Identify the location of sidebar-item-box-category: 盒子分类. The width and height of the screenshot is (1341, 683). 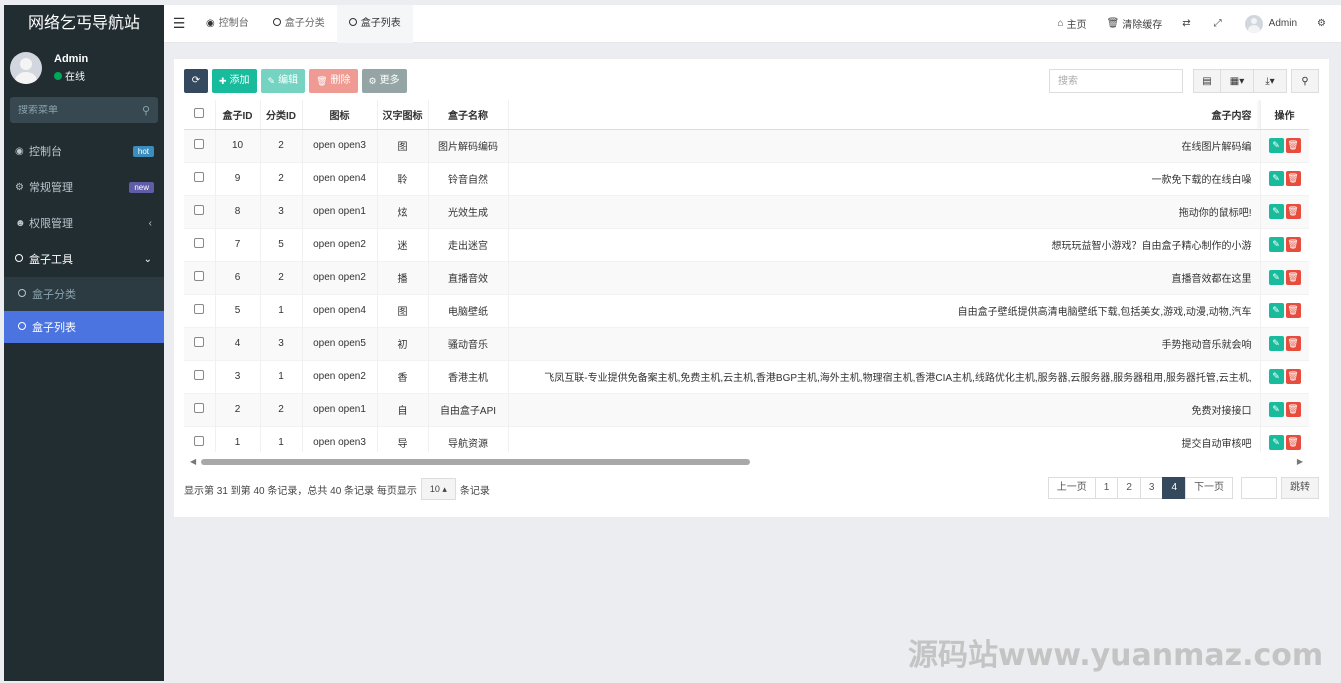
(84, 294).